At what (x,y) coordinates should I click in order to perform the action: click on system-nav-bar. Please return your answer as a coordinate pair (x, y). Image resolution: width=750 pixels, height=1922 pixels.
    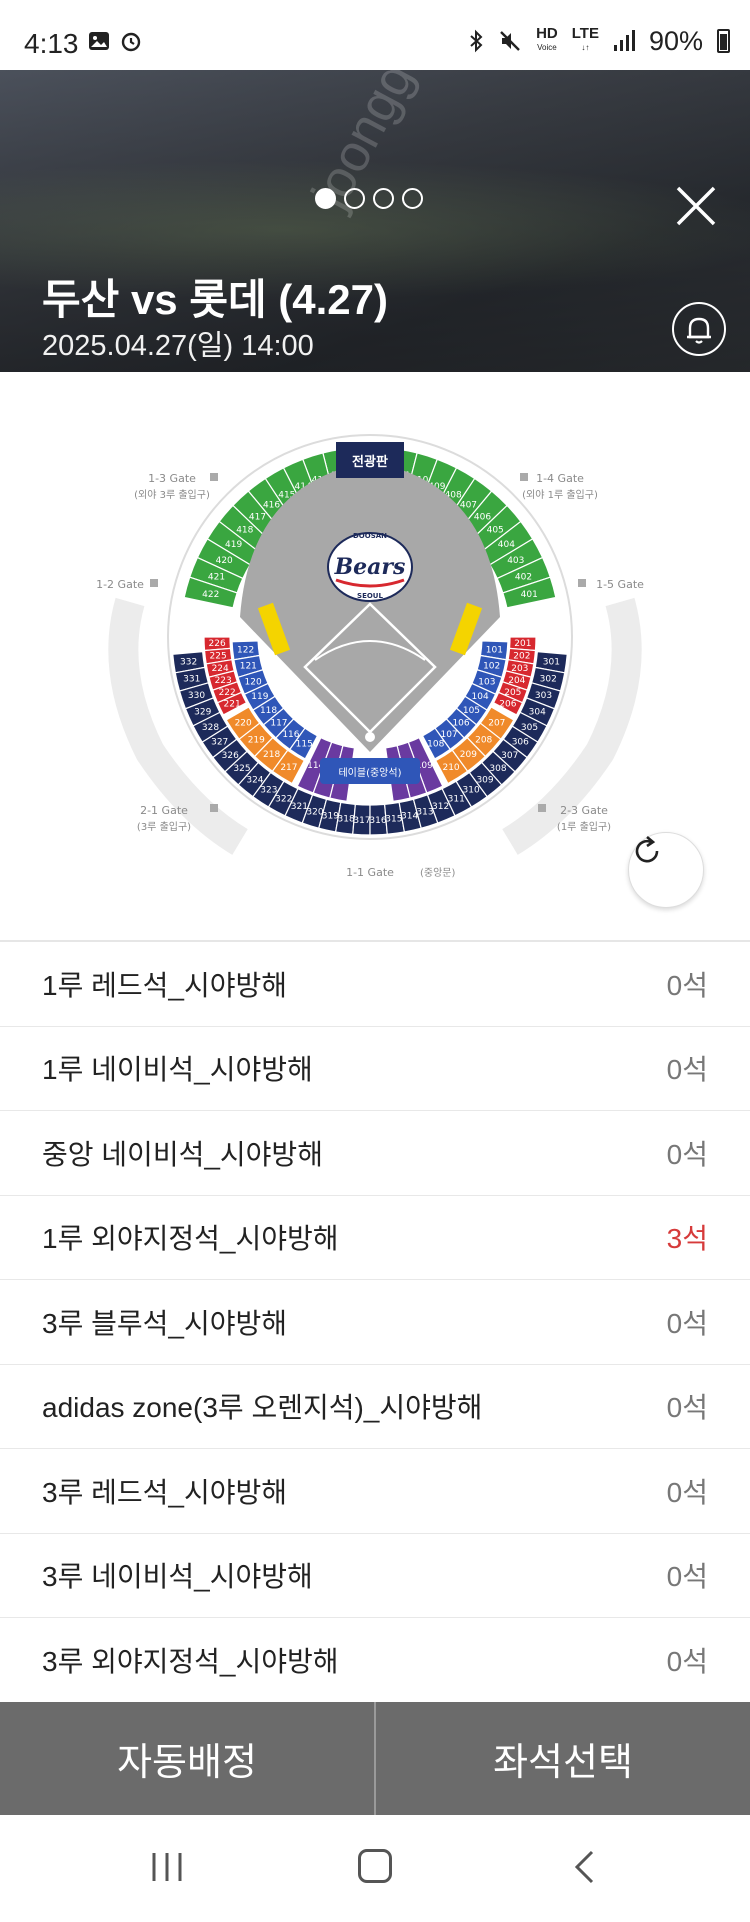
    Looking at the image, I should click on (375, 1868).